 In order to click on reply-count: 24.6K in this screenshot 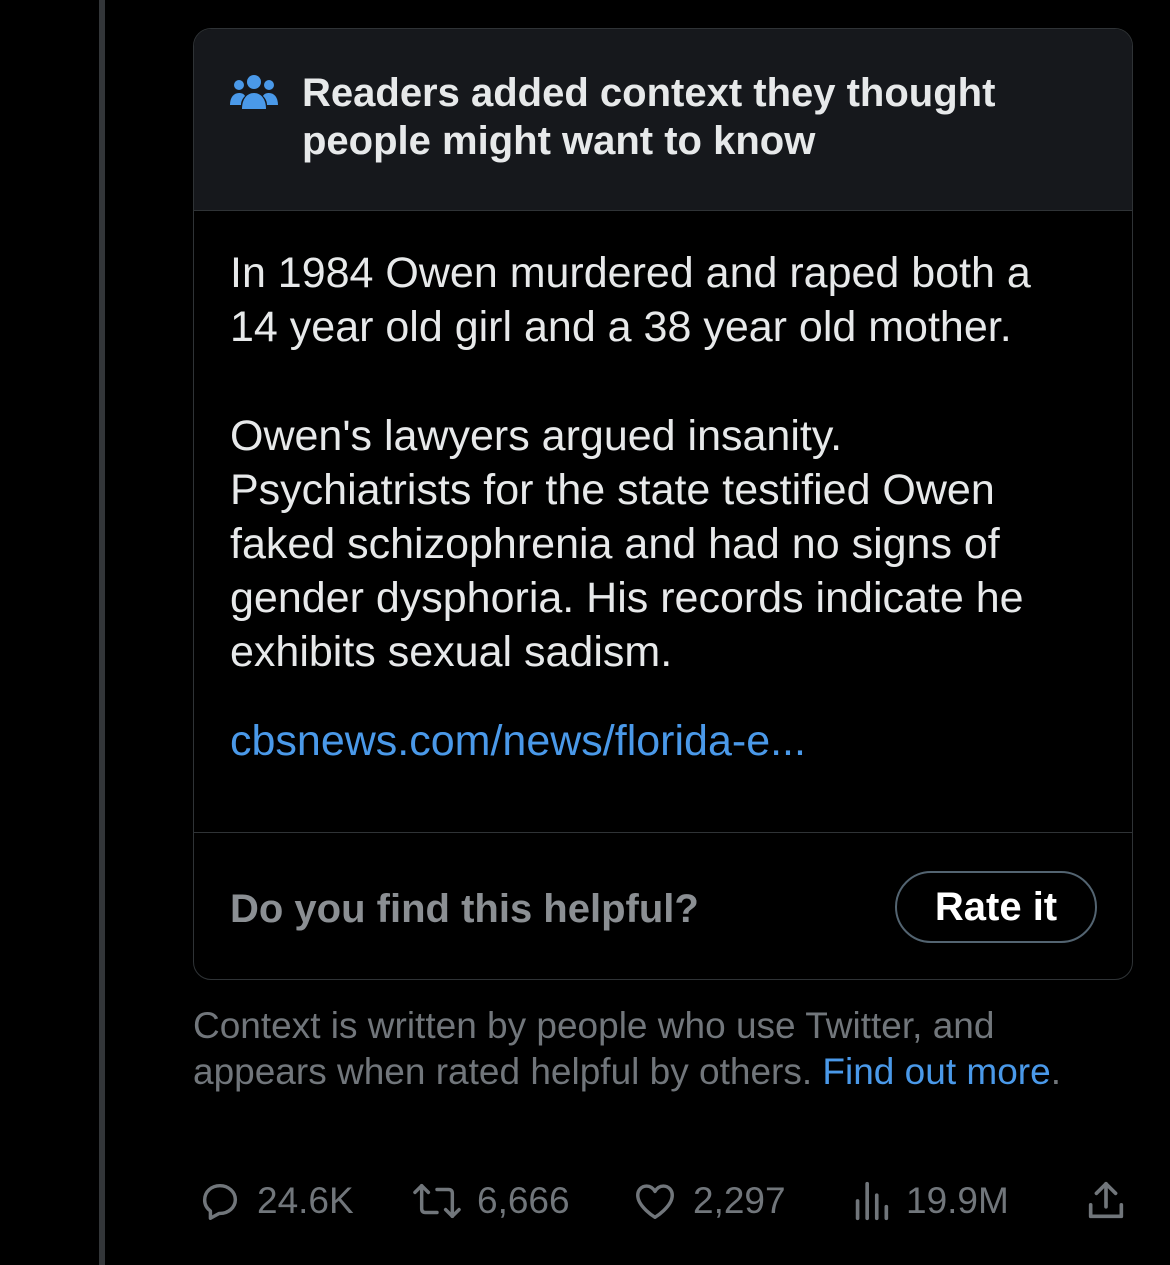, I will do `click(305, 1200)`.